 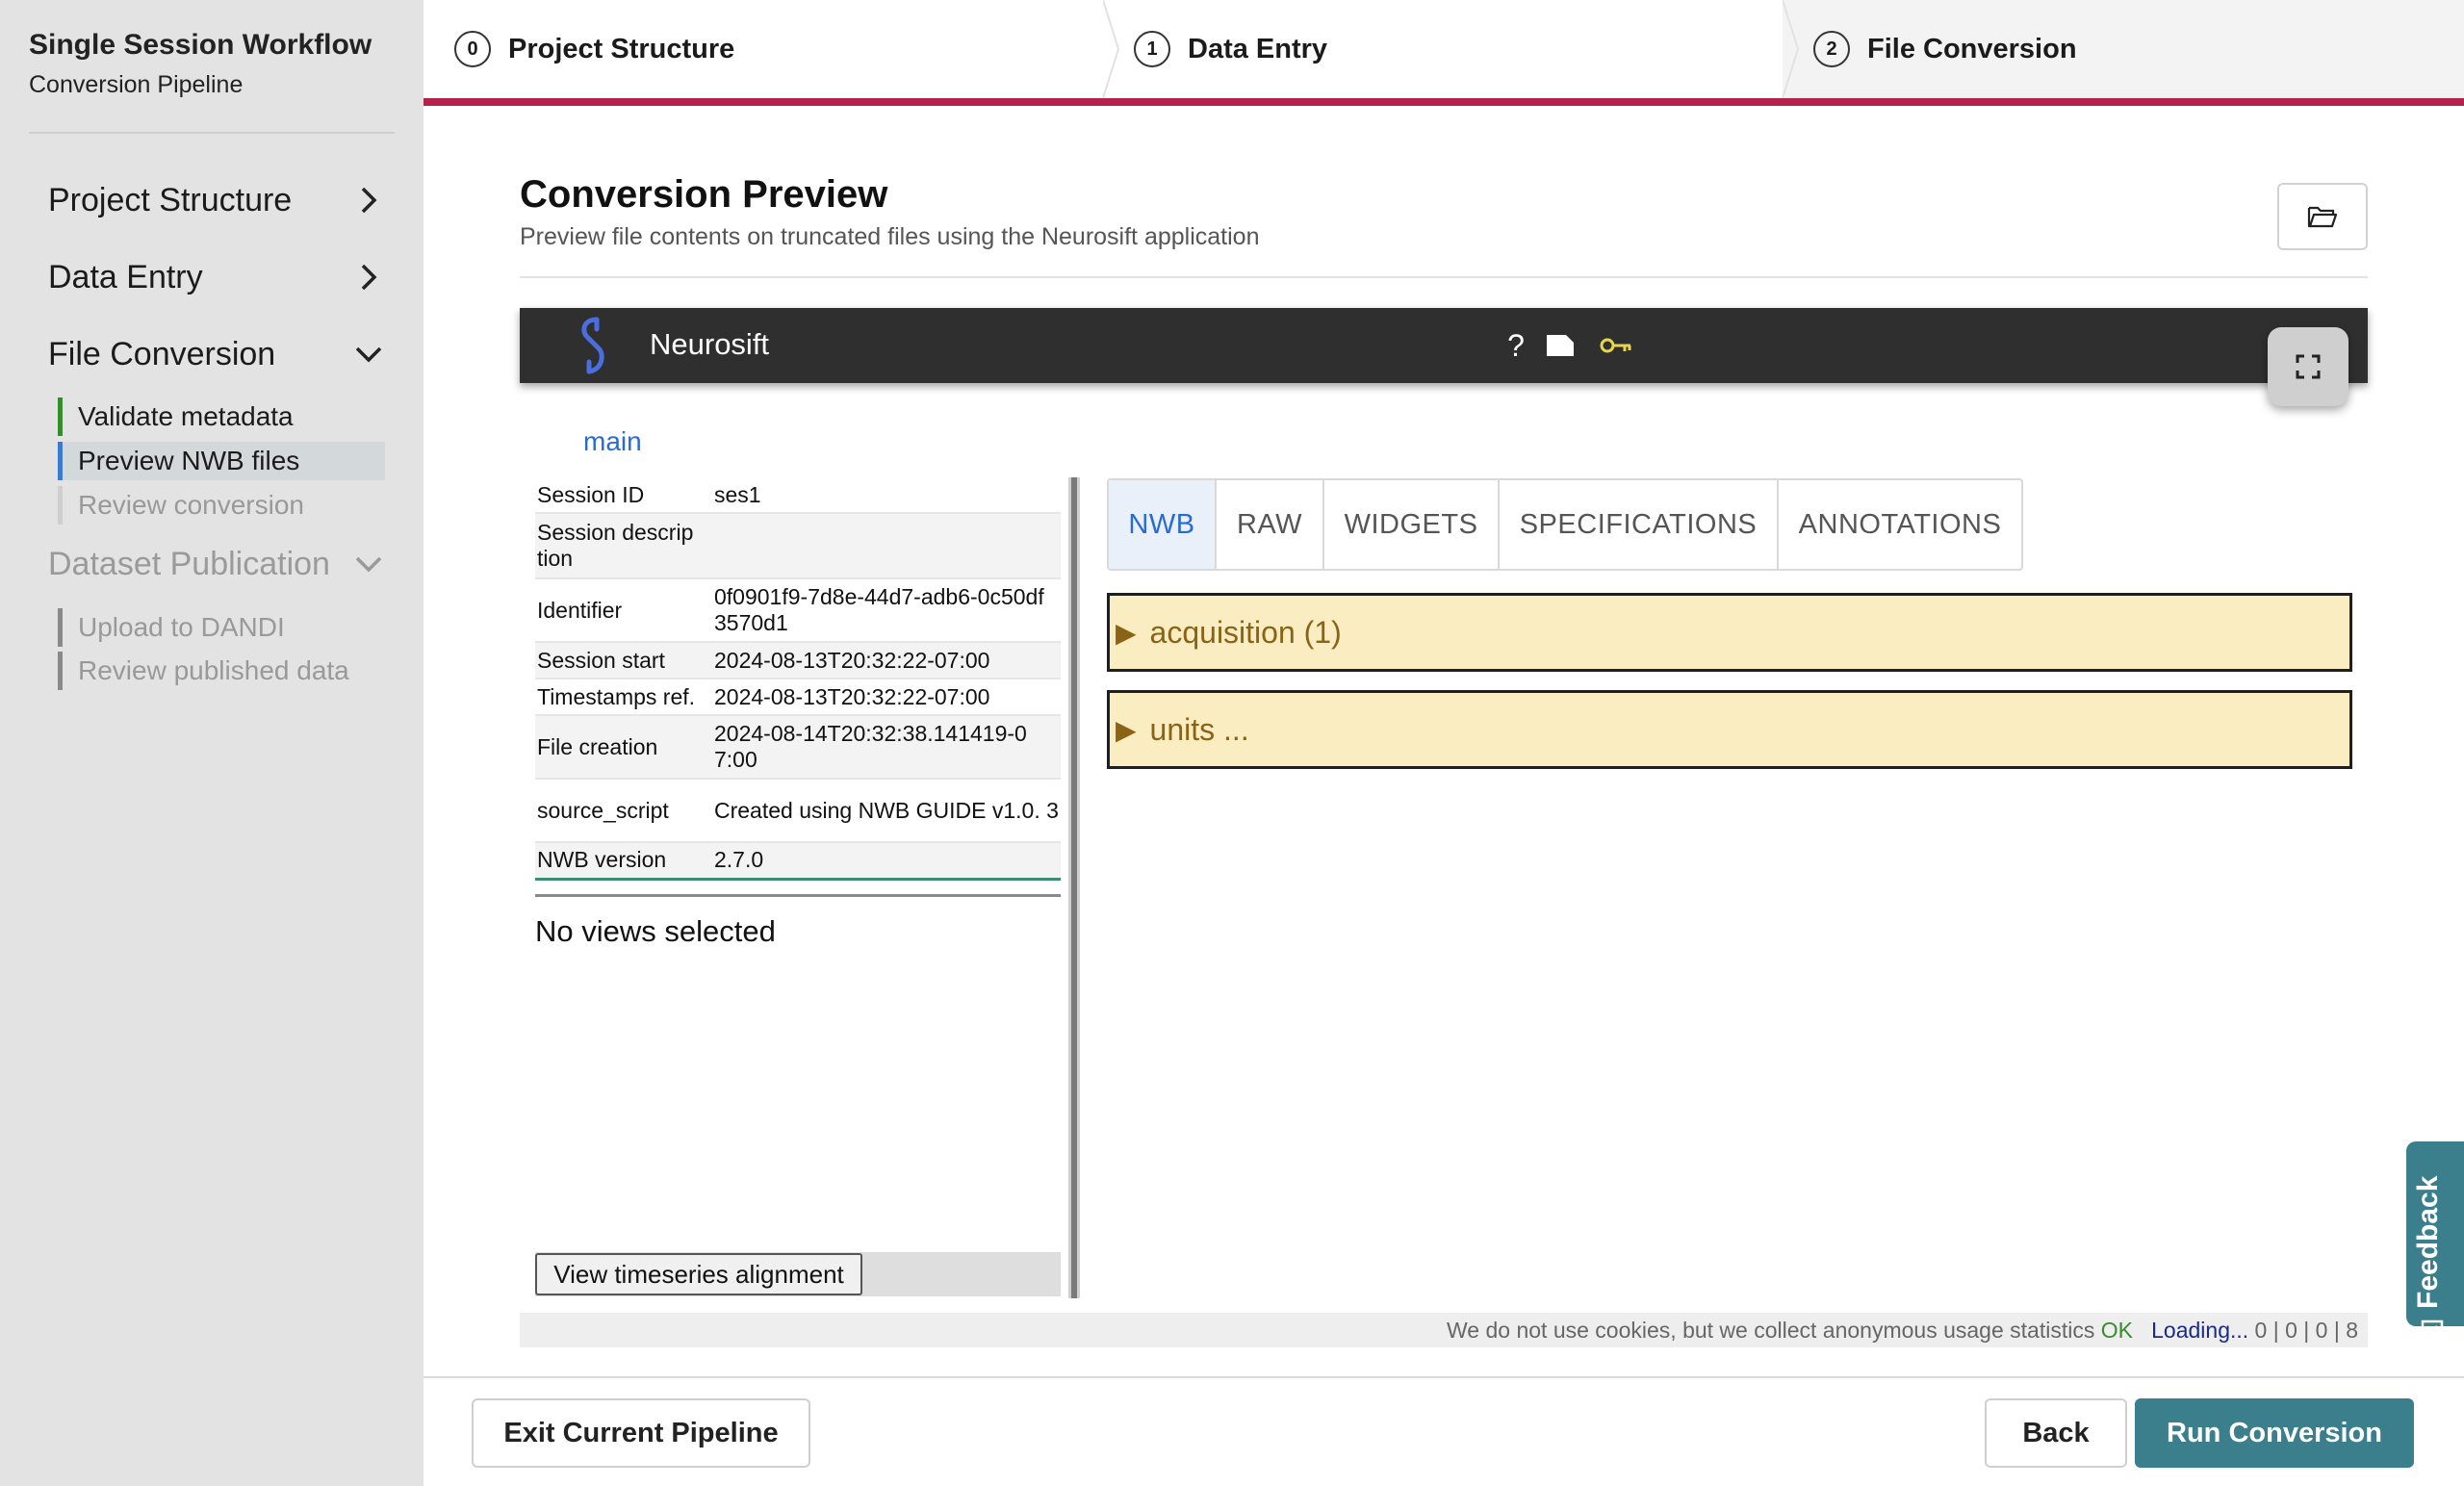 I want to click on sidebar-divider, so click(x=212, y=133).